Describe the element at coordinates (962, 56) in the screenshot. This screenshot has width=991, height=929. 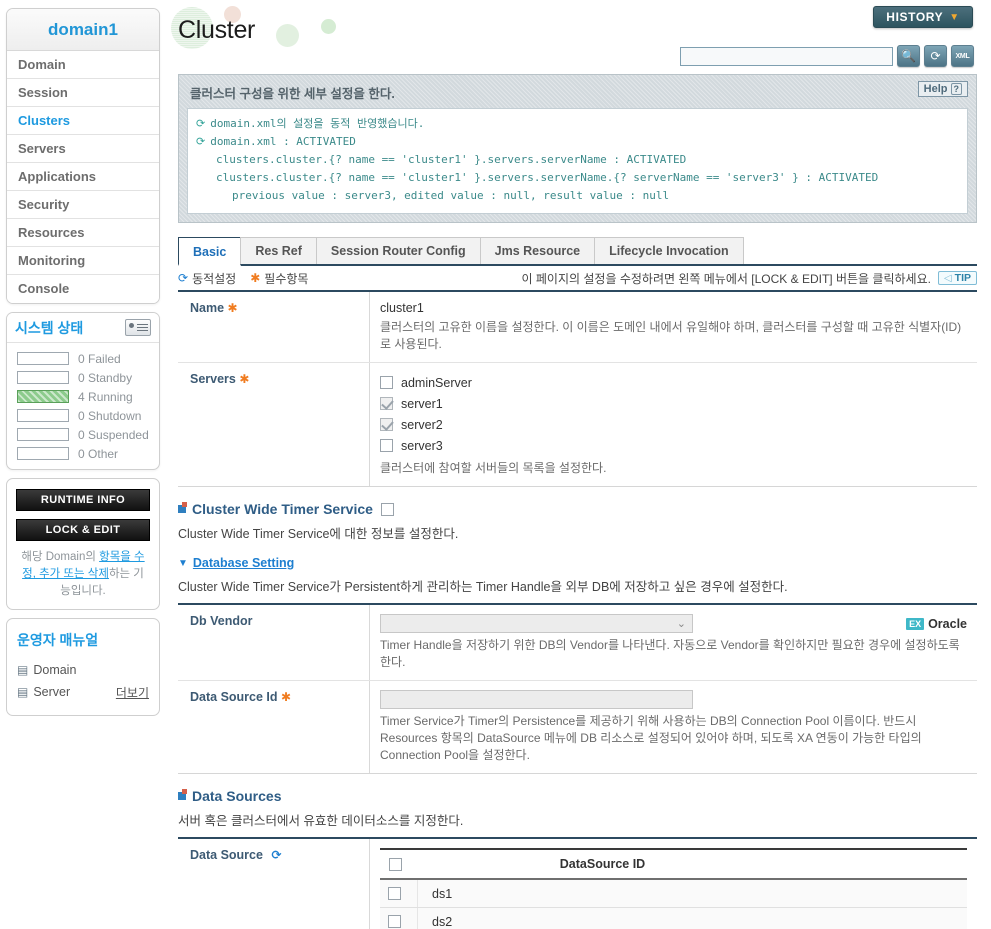
I see `export-xml-icon: XML` at that location.